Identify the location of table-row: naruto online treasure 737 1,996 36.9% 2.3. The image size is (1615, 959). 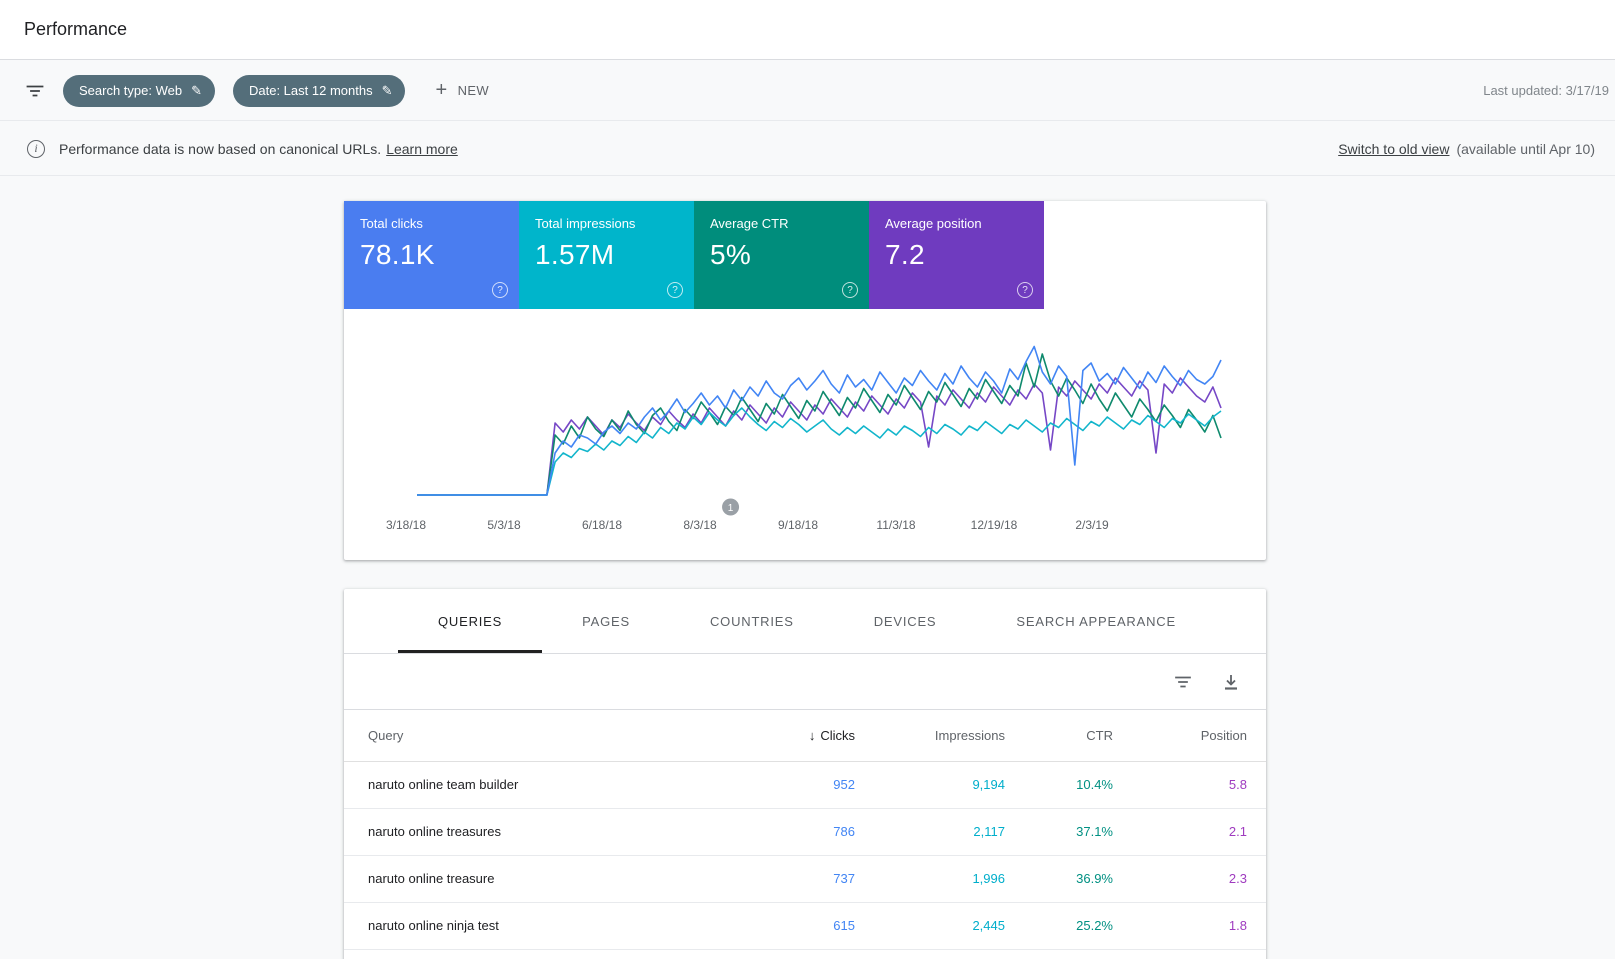
(805, 879).